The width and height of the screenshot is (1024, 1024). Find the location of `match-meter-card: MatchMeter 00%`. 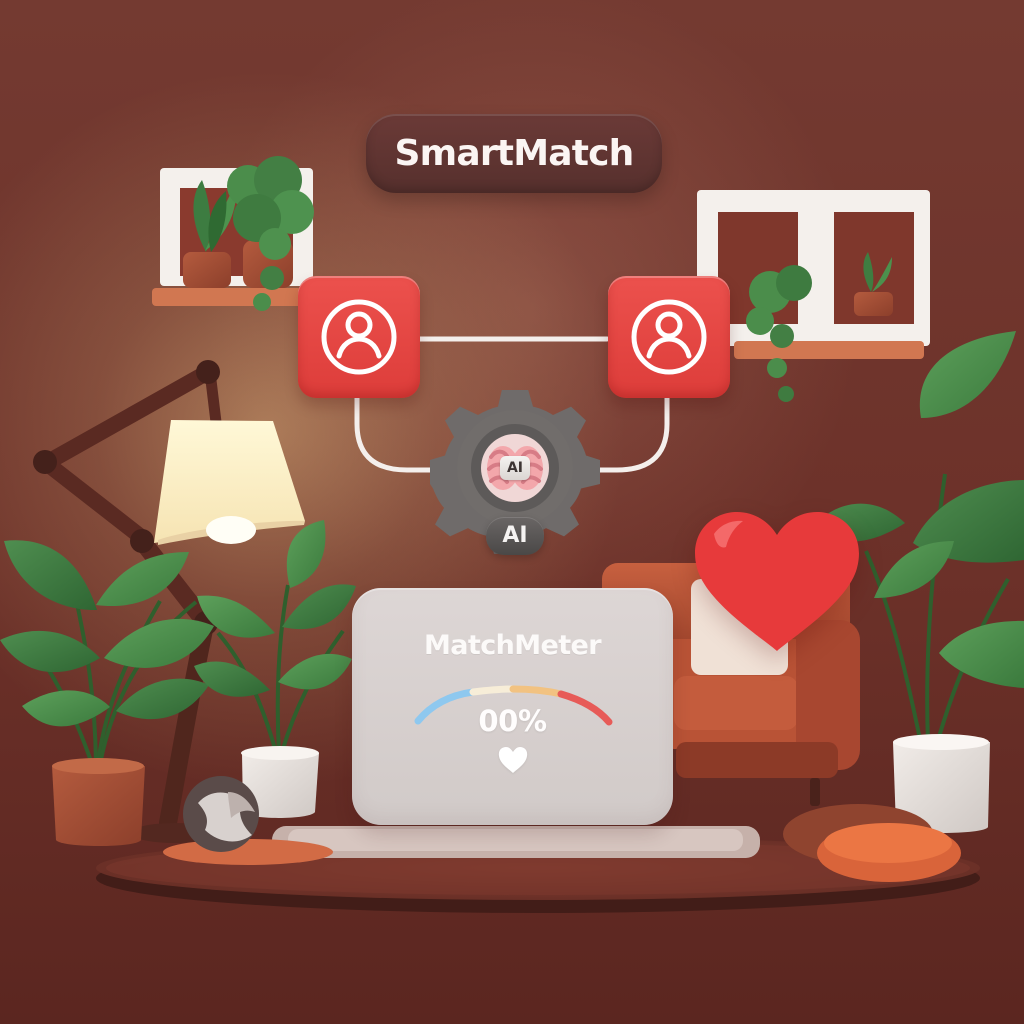

match-meter-card: MatchMeter 00% is located at coordinates (512, 706).